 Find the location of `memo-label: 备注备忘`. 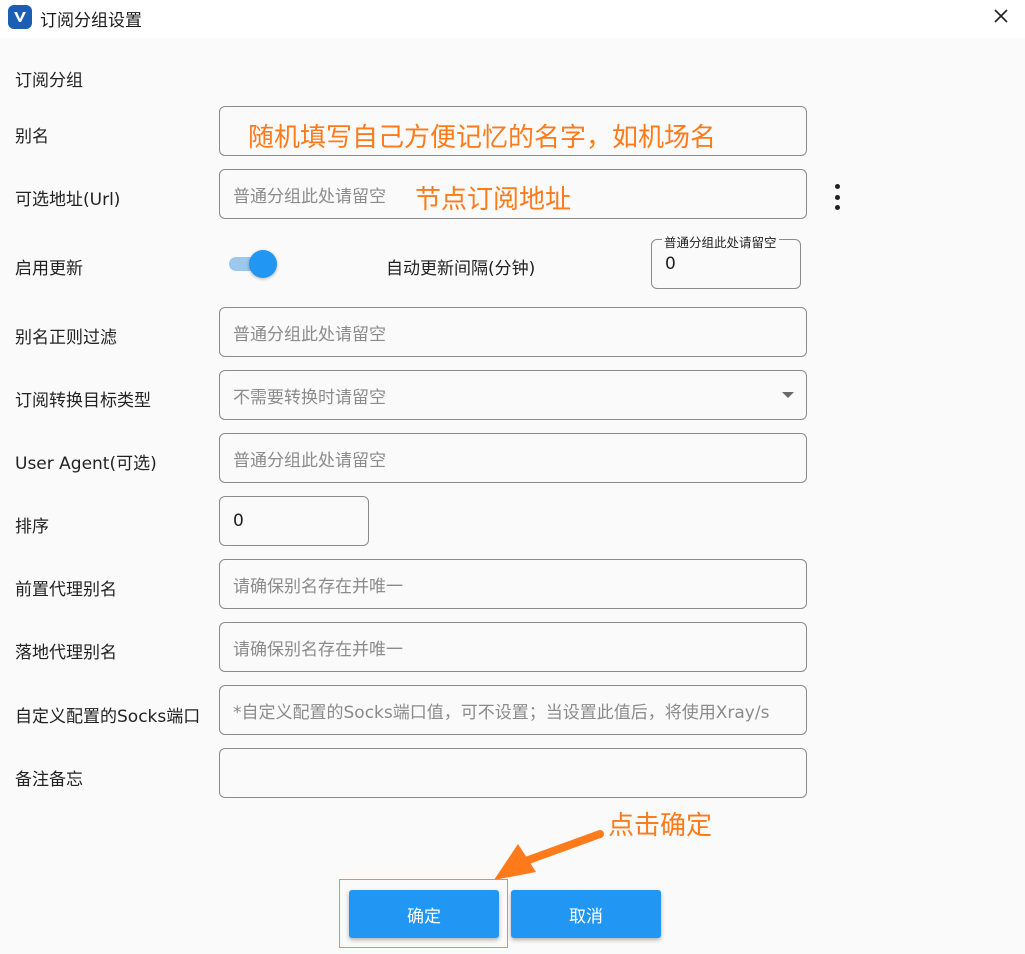

memo-label: 备注备忘 is located at coordinates (49, 780).